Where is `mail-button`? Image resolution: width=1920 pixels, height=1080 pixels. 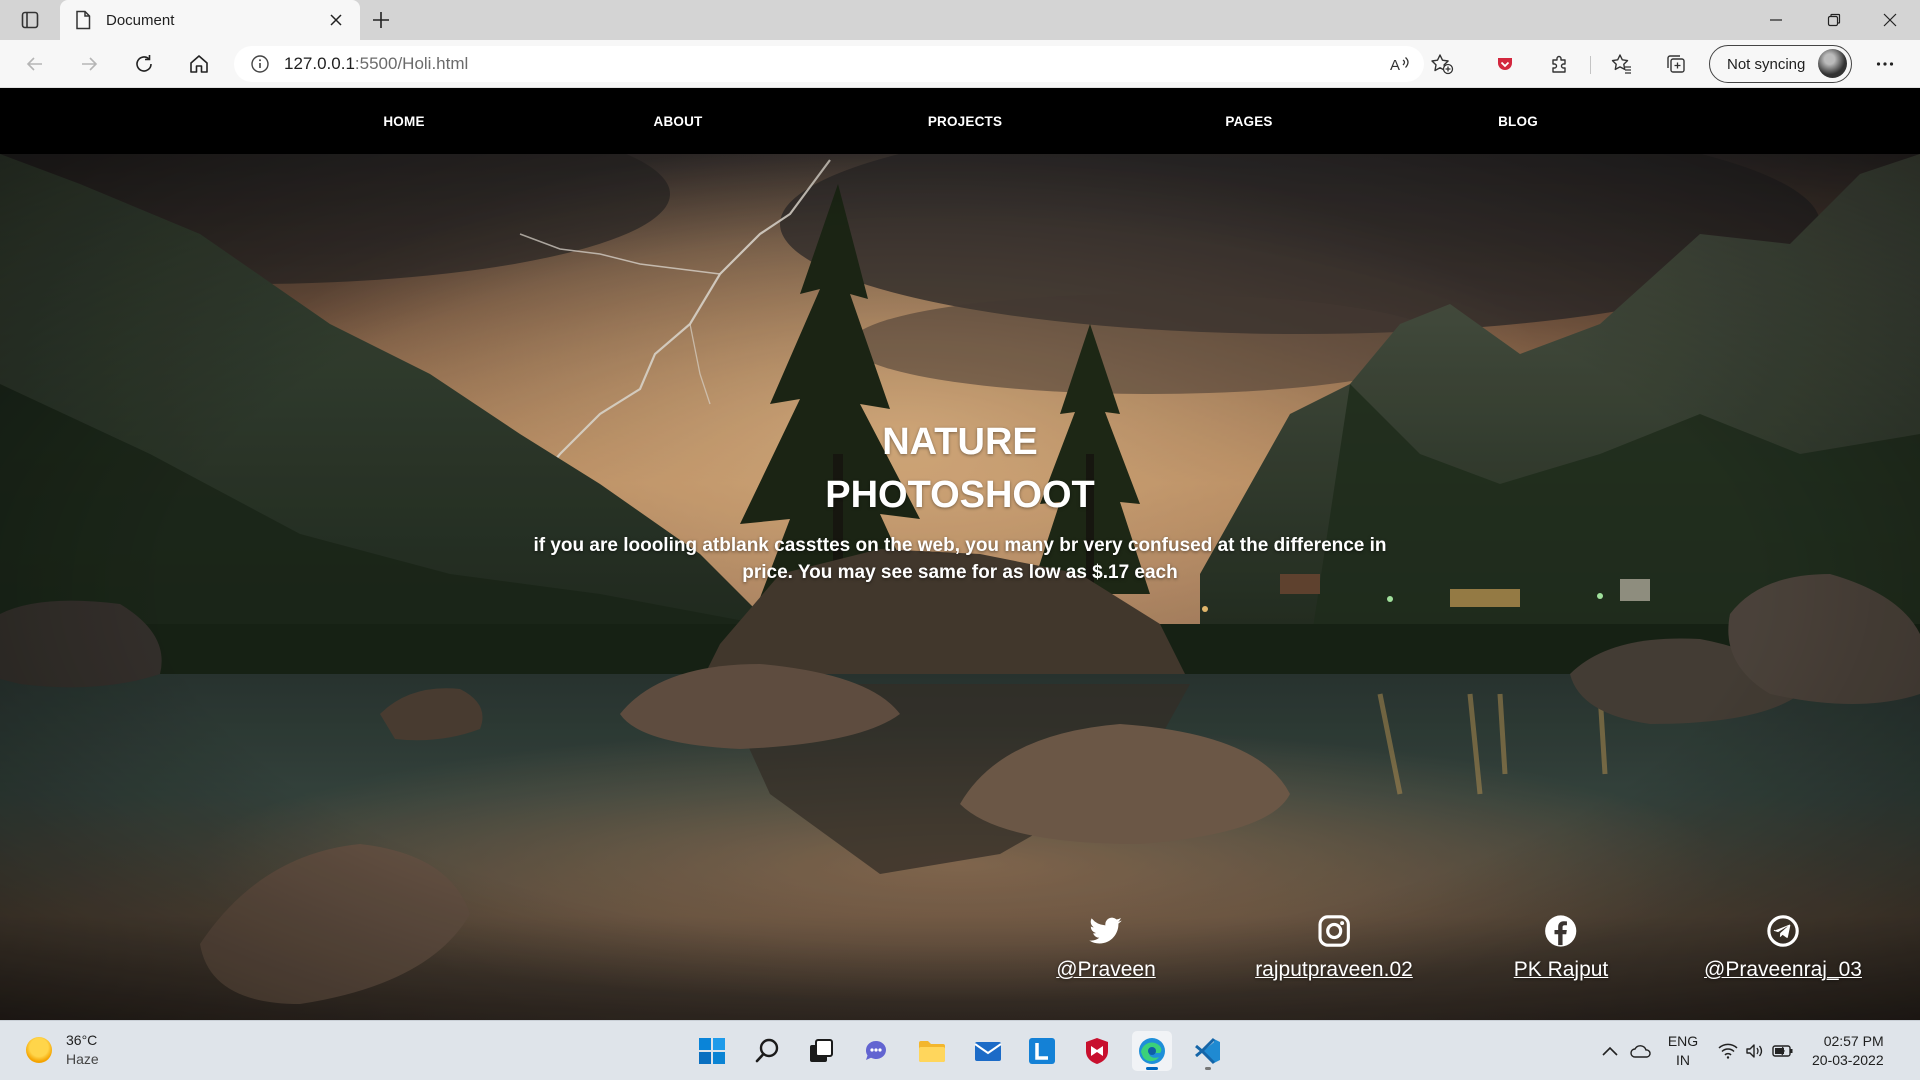
mail-button is located at coordinates (988, 1051).